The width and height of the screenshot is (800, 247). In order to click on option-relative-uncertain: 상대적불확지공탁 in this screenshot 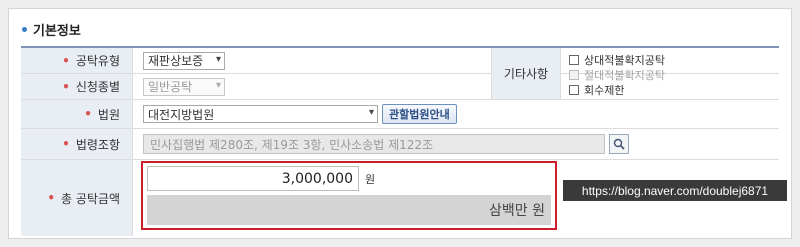, I will do `click(617, 59)`.